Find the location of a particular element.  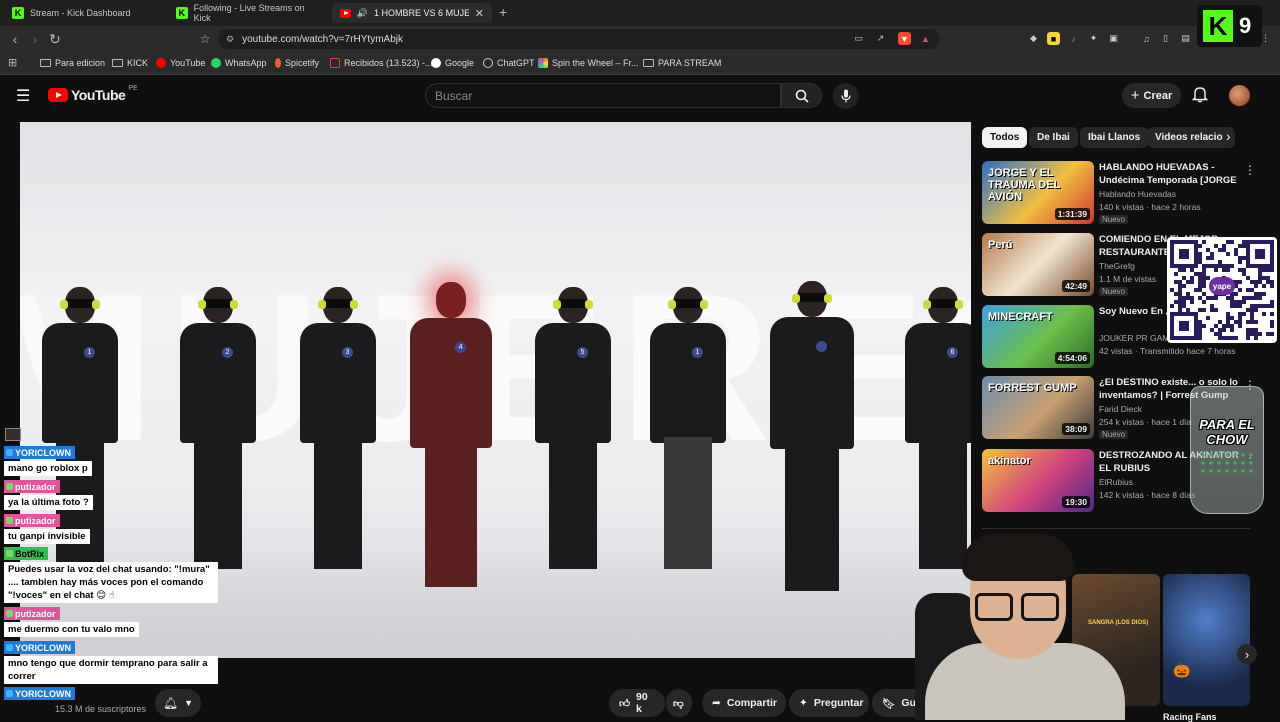

kick-viewer-badge: K 9 is located at coordinates (1229, 26).